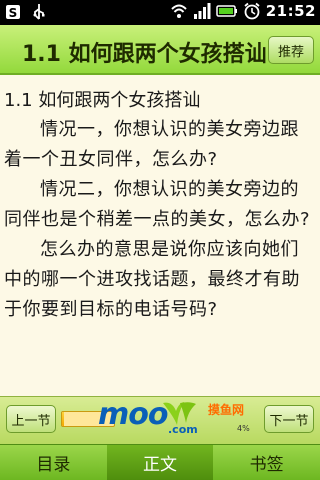  I want to click on notification-icon: S, so click(13, 12).